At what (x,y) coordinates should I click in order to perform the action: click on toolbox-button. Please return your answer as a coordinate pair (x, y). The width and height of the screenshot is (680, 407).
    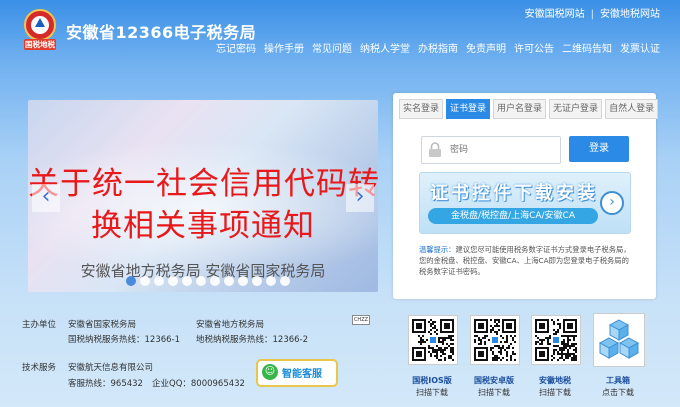
    Looking at the image, I should click on (619, 340).